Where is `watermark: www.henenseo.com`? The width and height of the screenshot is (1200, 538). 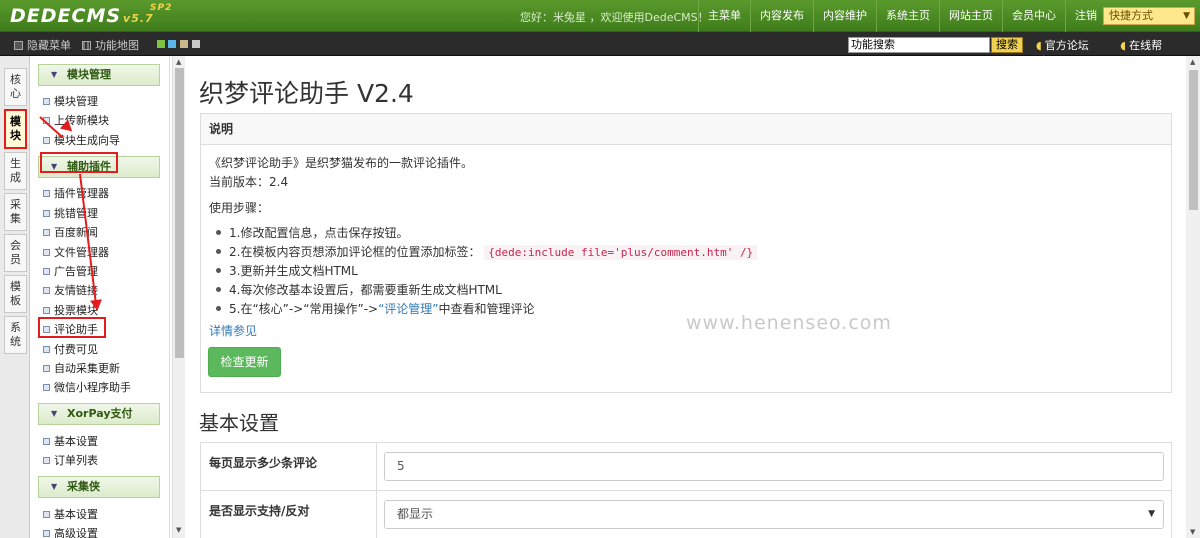
watermark: www.henenseo.com is located at coordinates (789, 323).